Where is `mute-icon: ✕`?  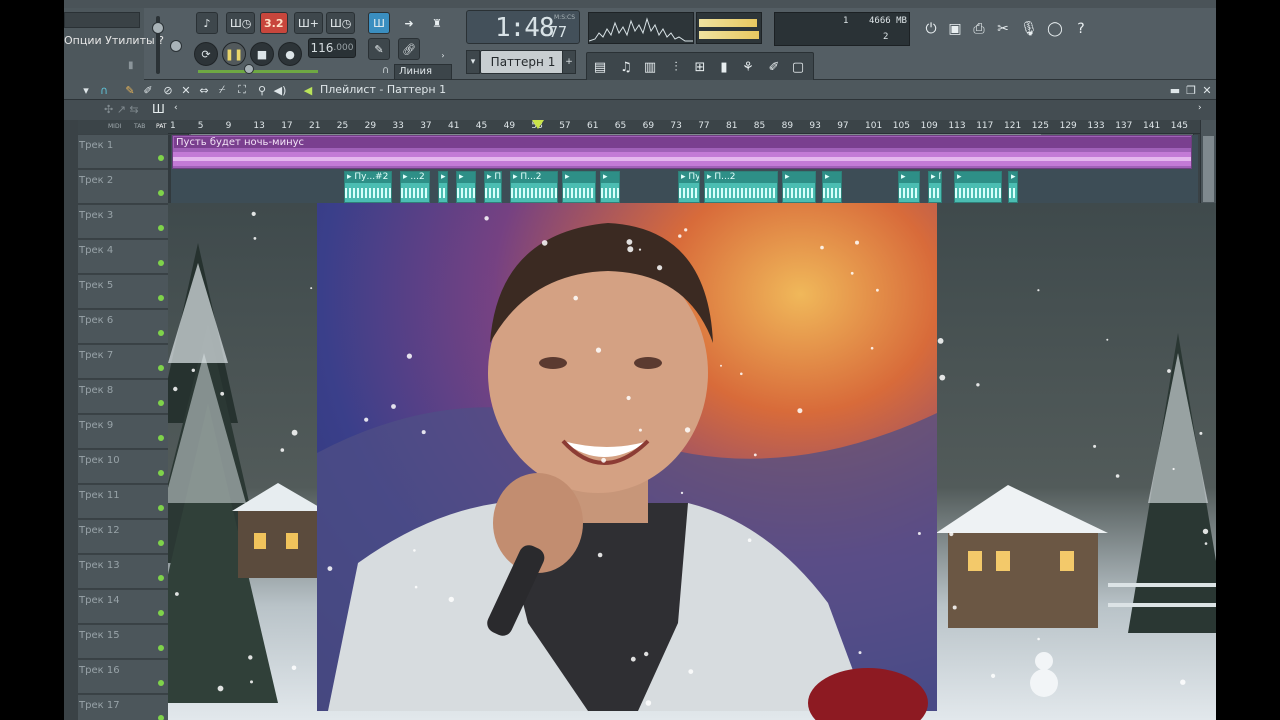 mute-icon: ✕ is located at coordinates (186, 90).